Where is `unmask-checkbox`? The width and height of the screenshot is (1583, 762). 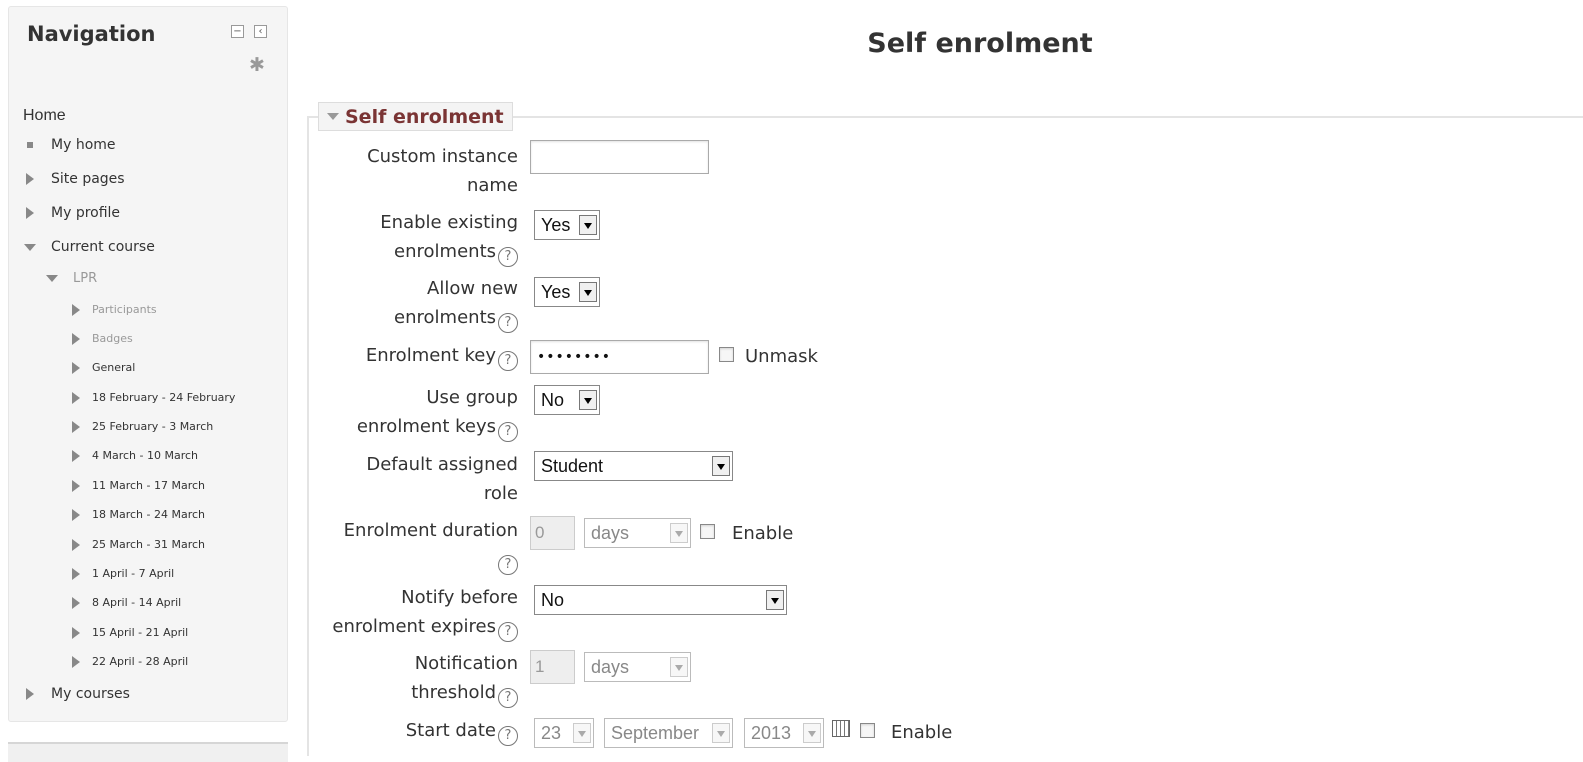 unmask-checkbox is located at coordinates (726, 354).